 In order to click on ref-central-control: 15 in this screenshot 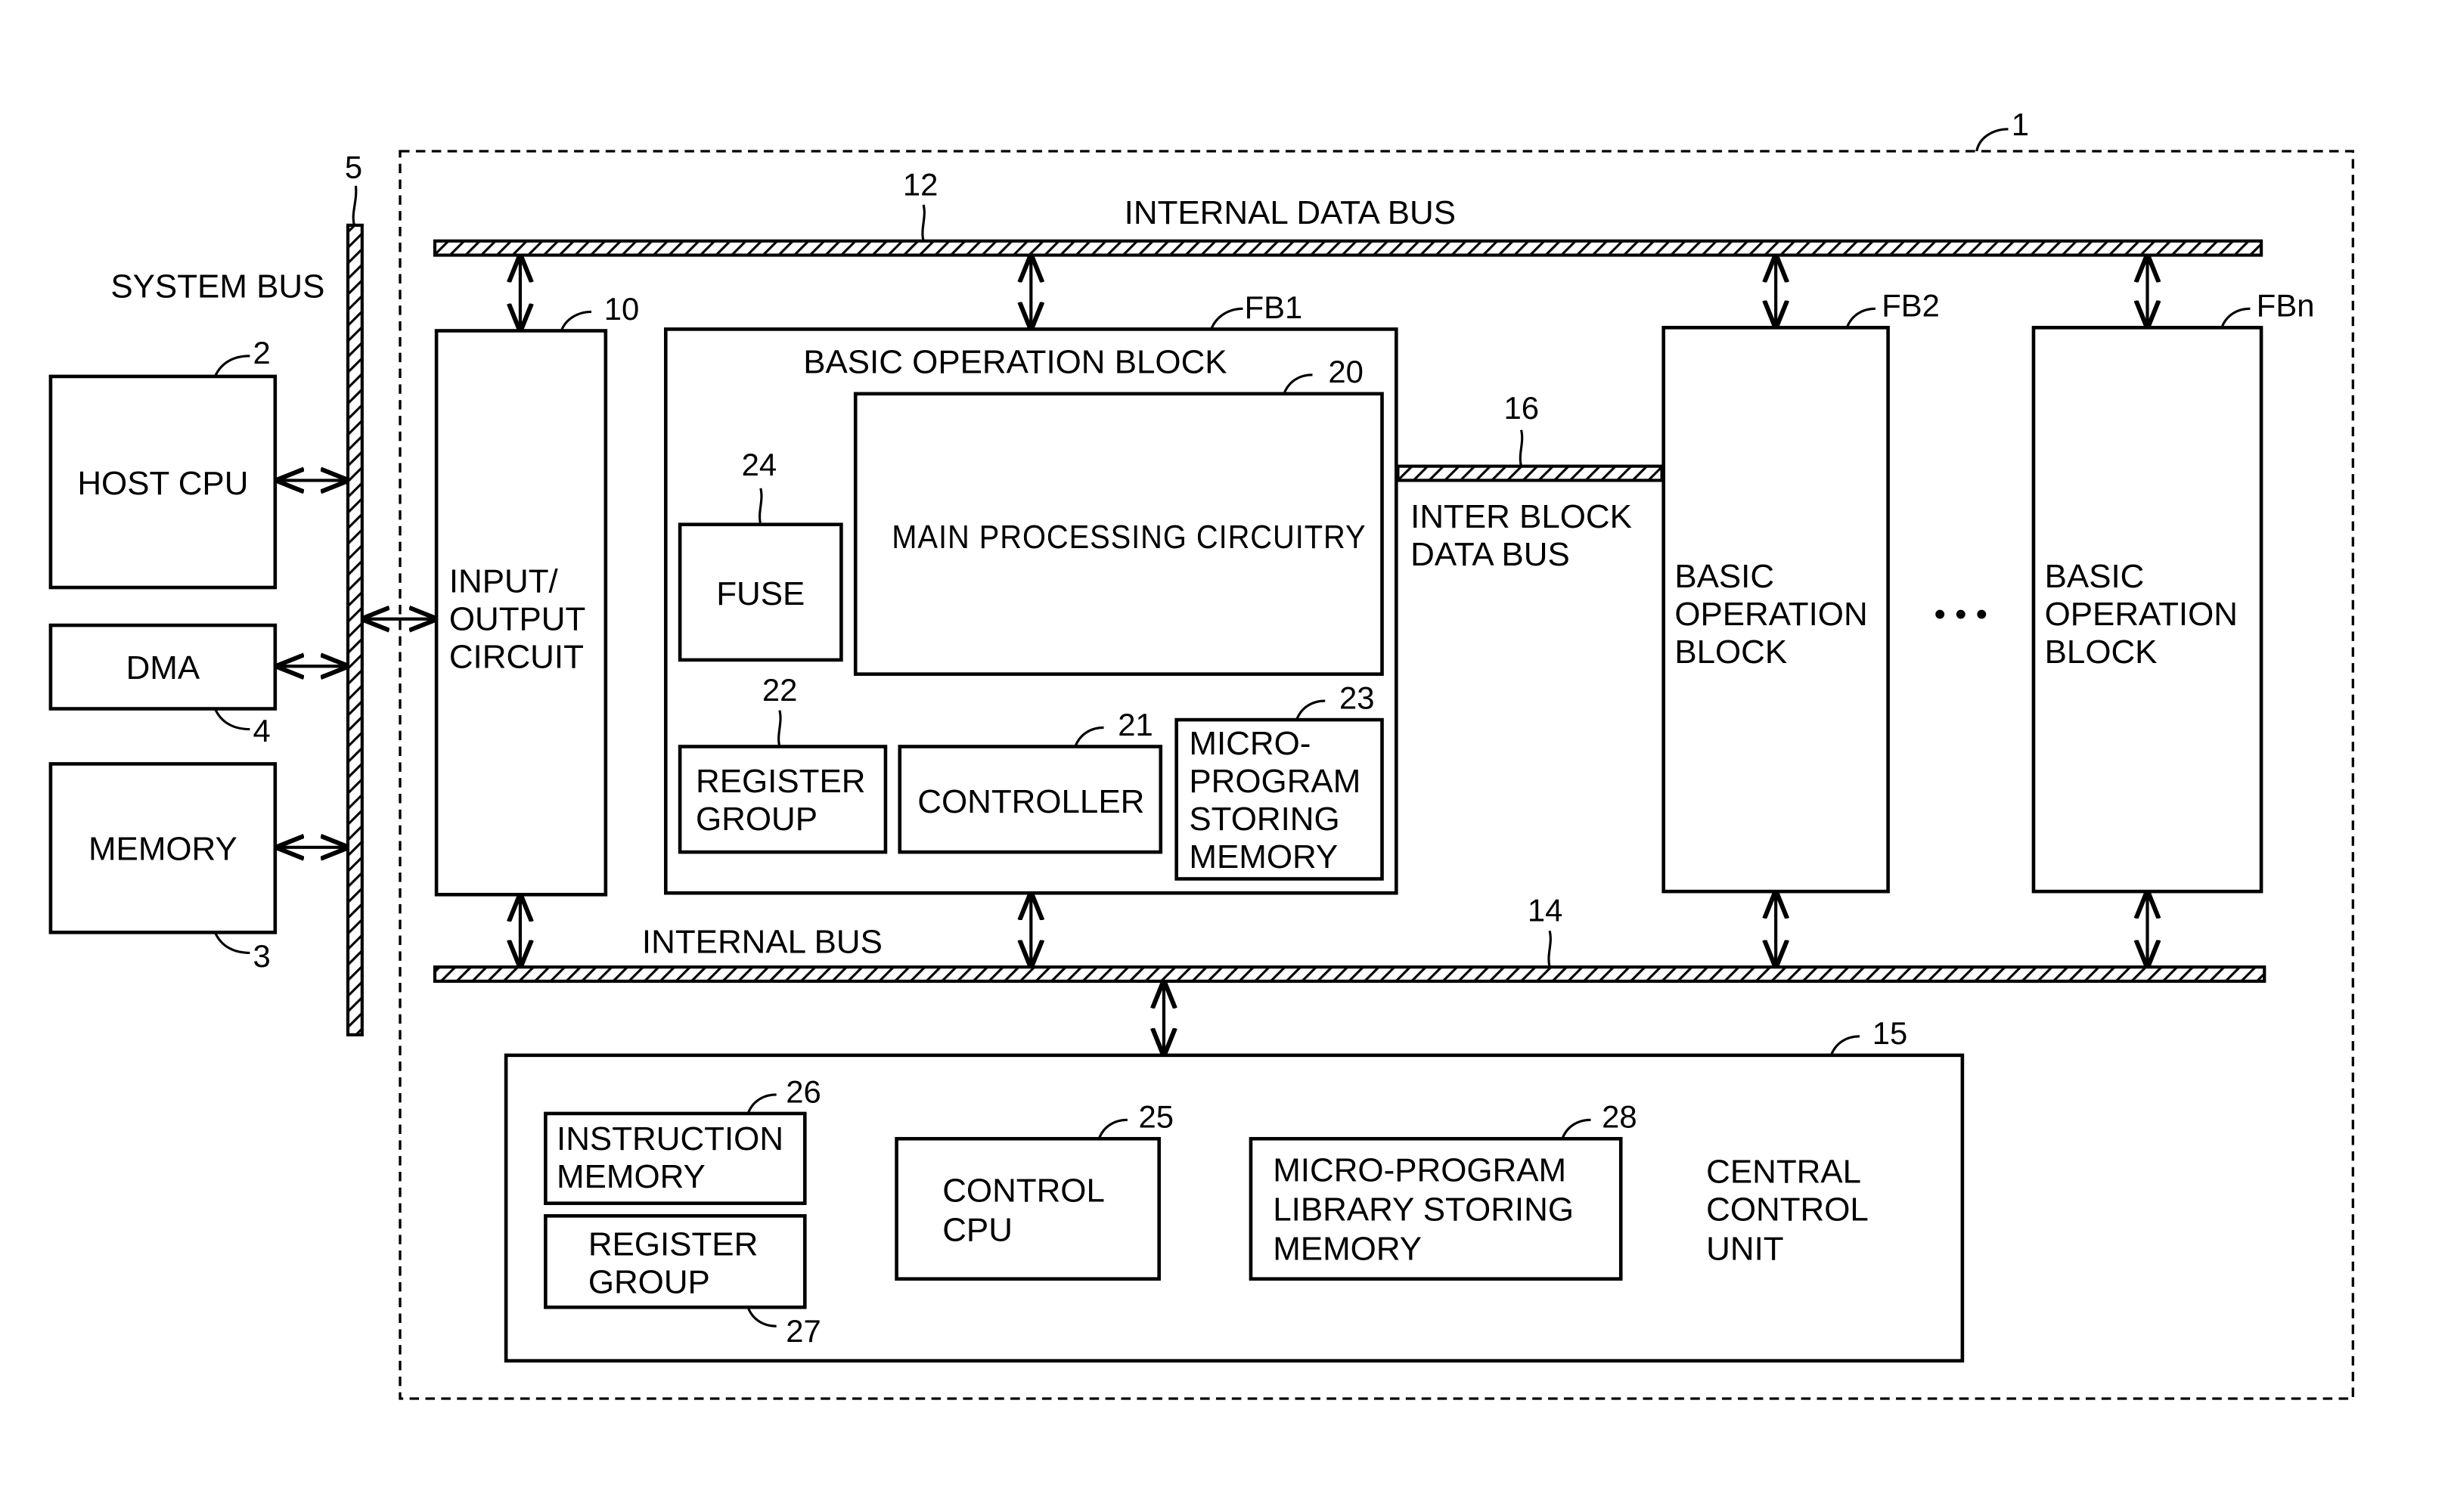, I will do `click(1890, 1033)`.